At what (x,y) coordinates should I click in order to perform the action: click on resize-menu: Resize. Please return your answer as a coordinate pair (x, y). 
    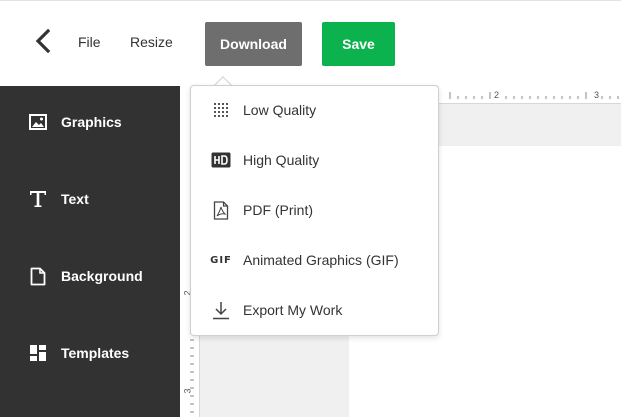
    Looking at the image, I should click on (151, 42).